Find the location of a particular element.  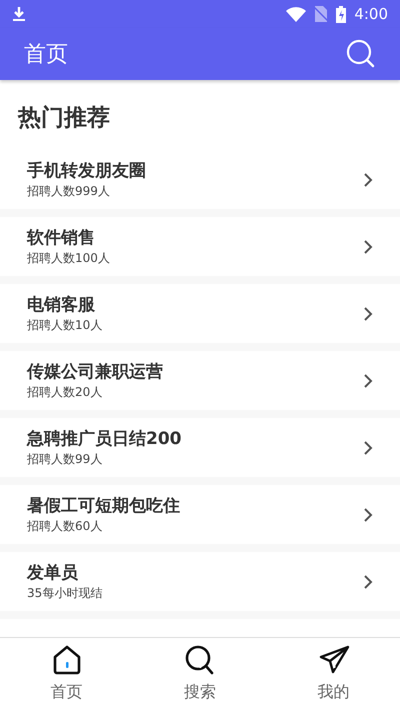

job-title: 发单员 is located at coordinates (52, 573).